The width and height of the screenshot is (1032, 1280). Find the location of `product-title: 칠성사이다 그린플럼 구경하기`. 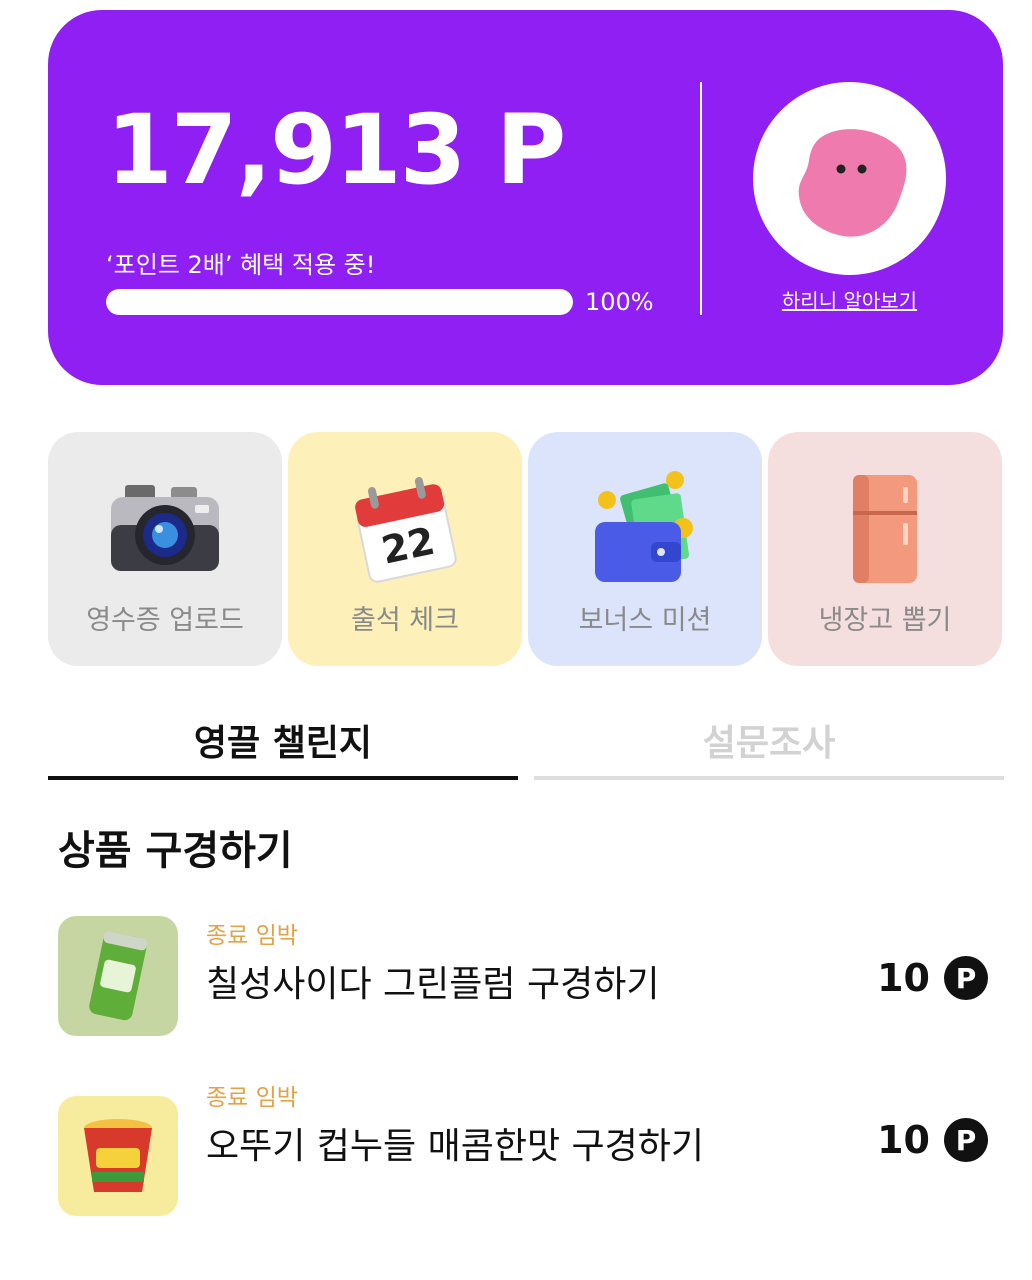

product-title: 칠성사이다 그린플럼 구경하기 is located at coordinates (433, 984).